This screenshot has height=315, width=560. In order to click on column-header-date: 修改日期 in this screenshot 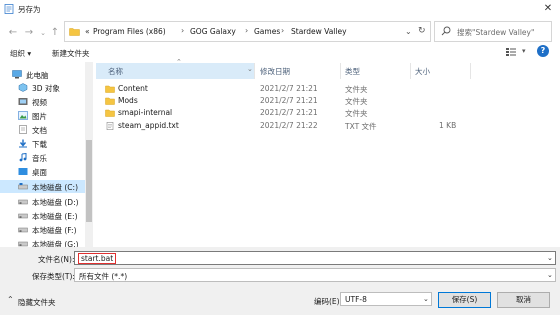, I will do `click(275, 74)`.